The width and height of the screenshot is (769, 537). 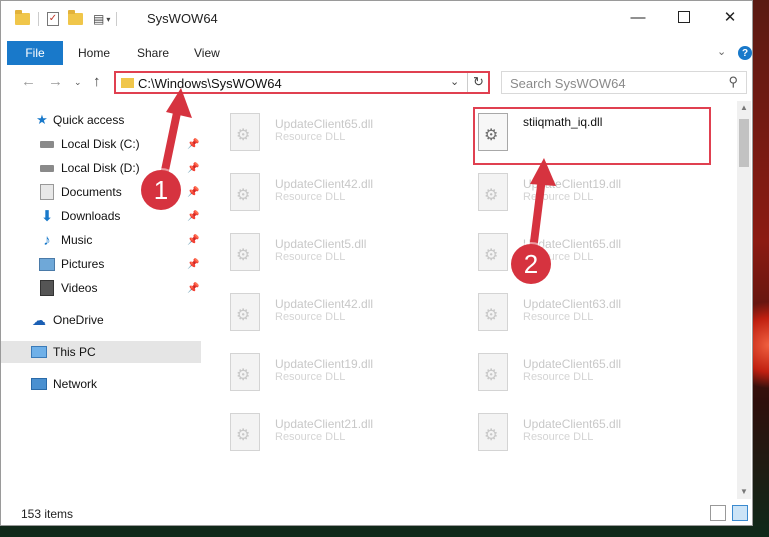 I want to click on arrow-2-shaft, so click(x=537, y=214).